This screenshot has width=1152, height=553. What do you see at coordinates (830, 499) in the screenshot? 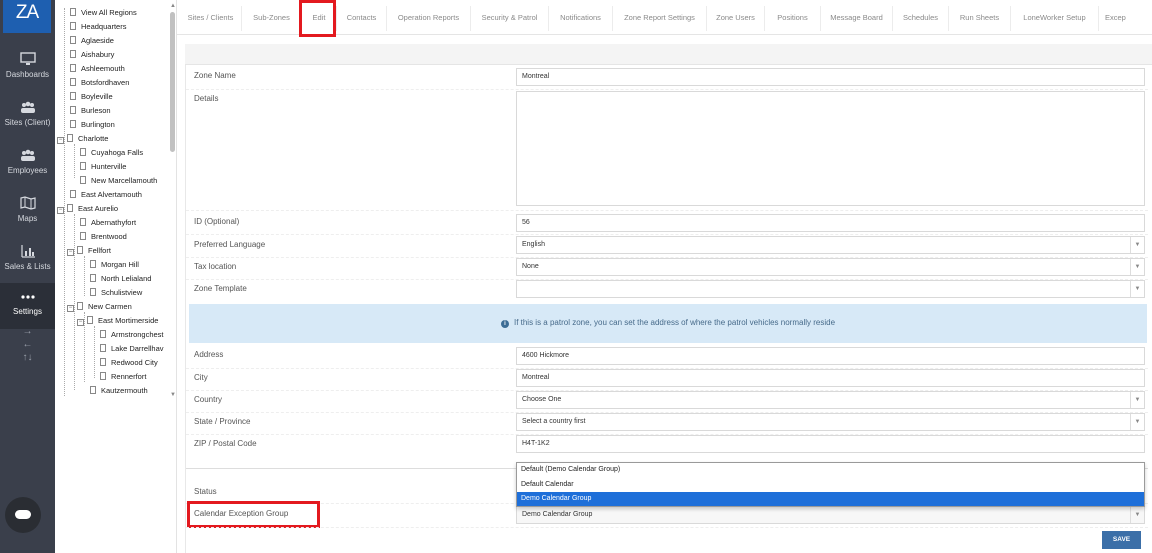
I see `dropdown-option-selected: Demo Calendar Group` at bounding box center [830, 499].